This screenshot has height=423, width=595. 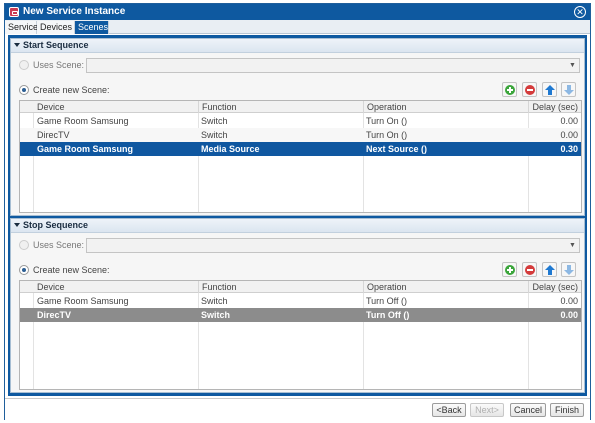 What do you see at coordinates (24, 64) in the screenshot?
I see `start-uses-scene-radio` at bounding box center [24, 64].